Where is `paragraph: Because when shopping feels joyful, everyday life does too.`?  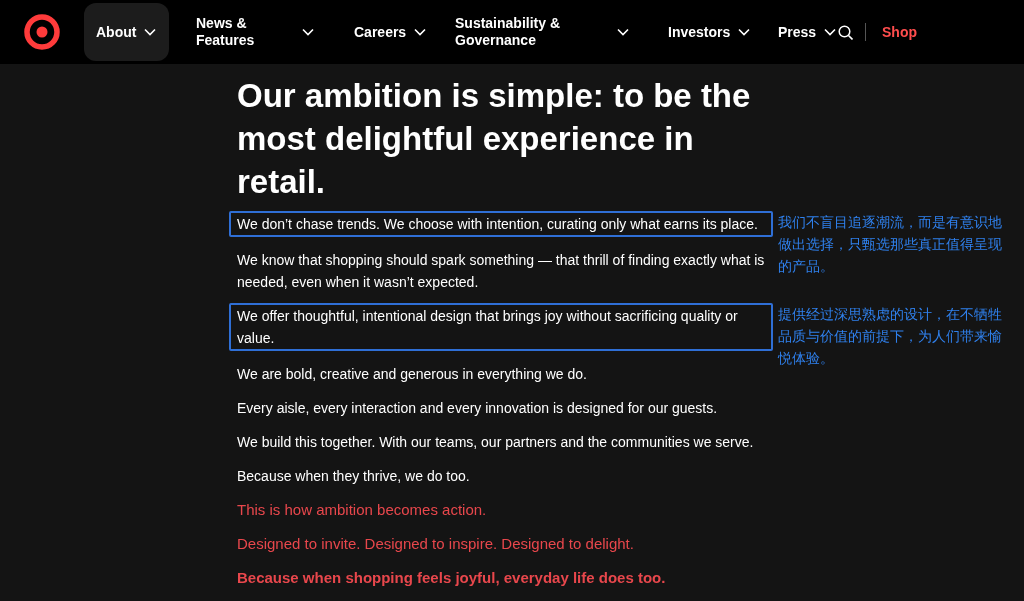 paragraph: Because when shopping feels joyful, everyday life does too. is located at coordinates (452, 578).